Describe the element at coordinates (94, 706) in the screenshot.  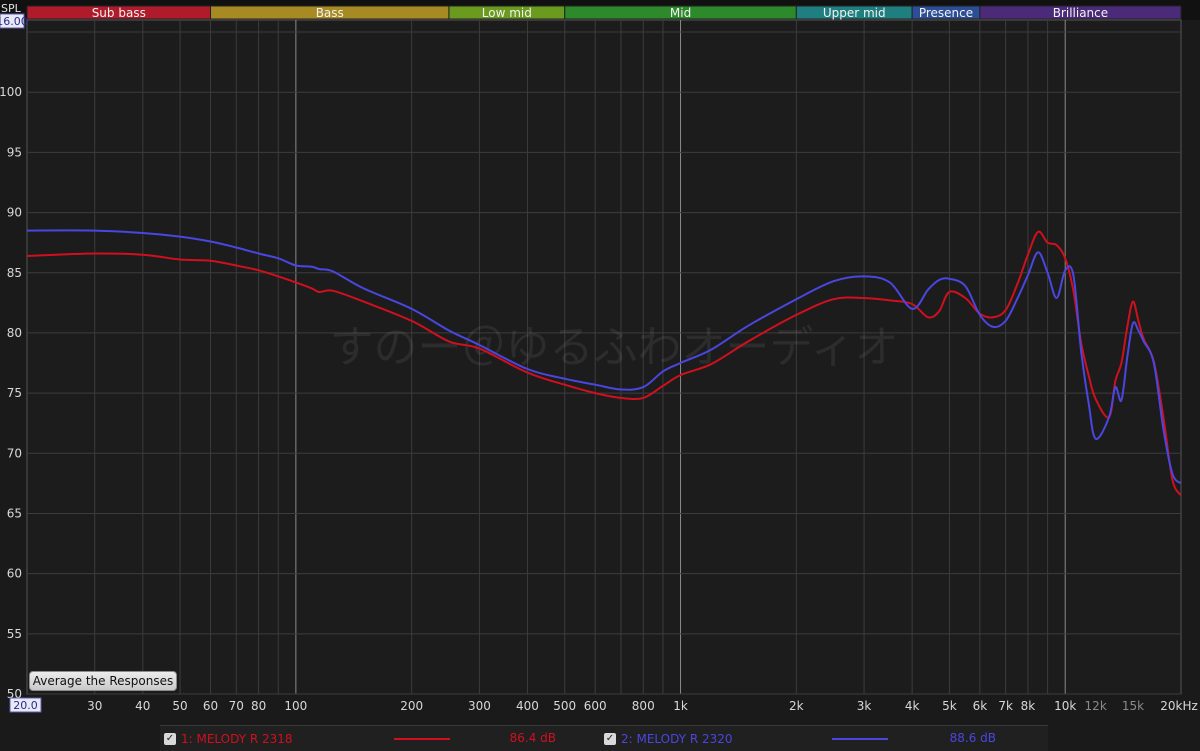
I see `x-tick-label: 30` at that location.